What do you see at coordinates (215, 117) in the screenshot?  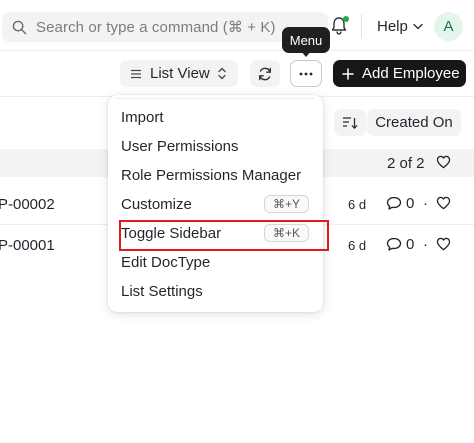 I see `menu-item-import: Import` at bounding box center [215, 117].